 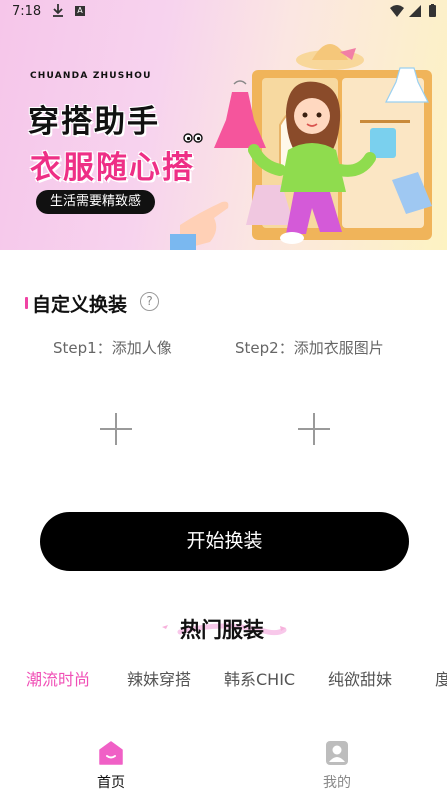 I want to click on download-icon, so click(x=58, y=10).